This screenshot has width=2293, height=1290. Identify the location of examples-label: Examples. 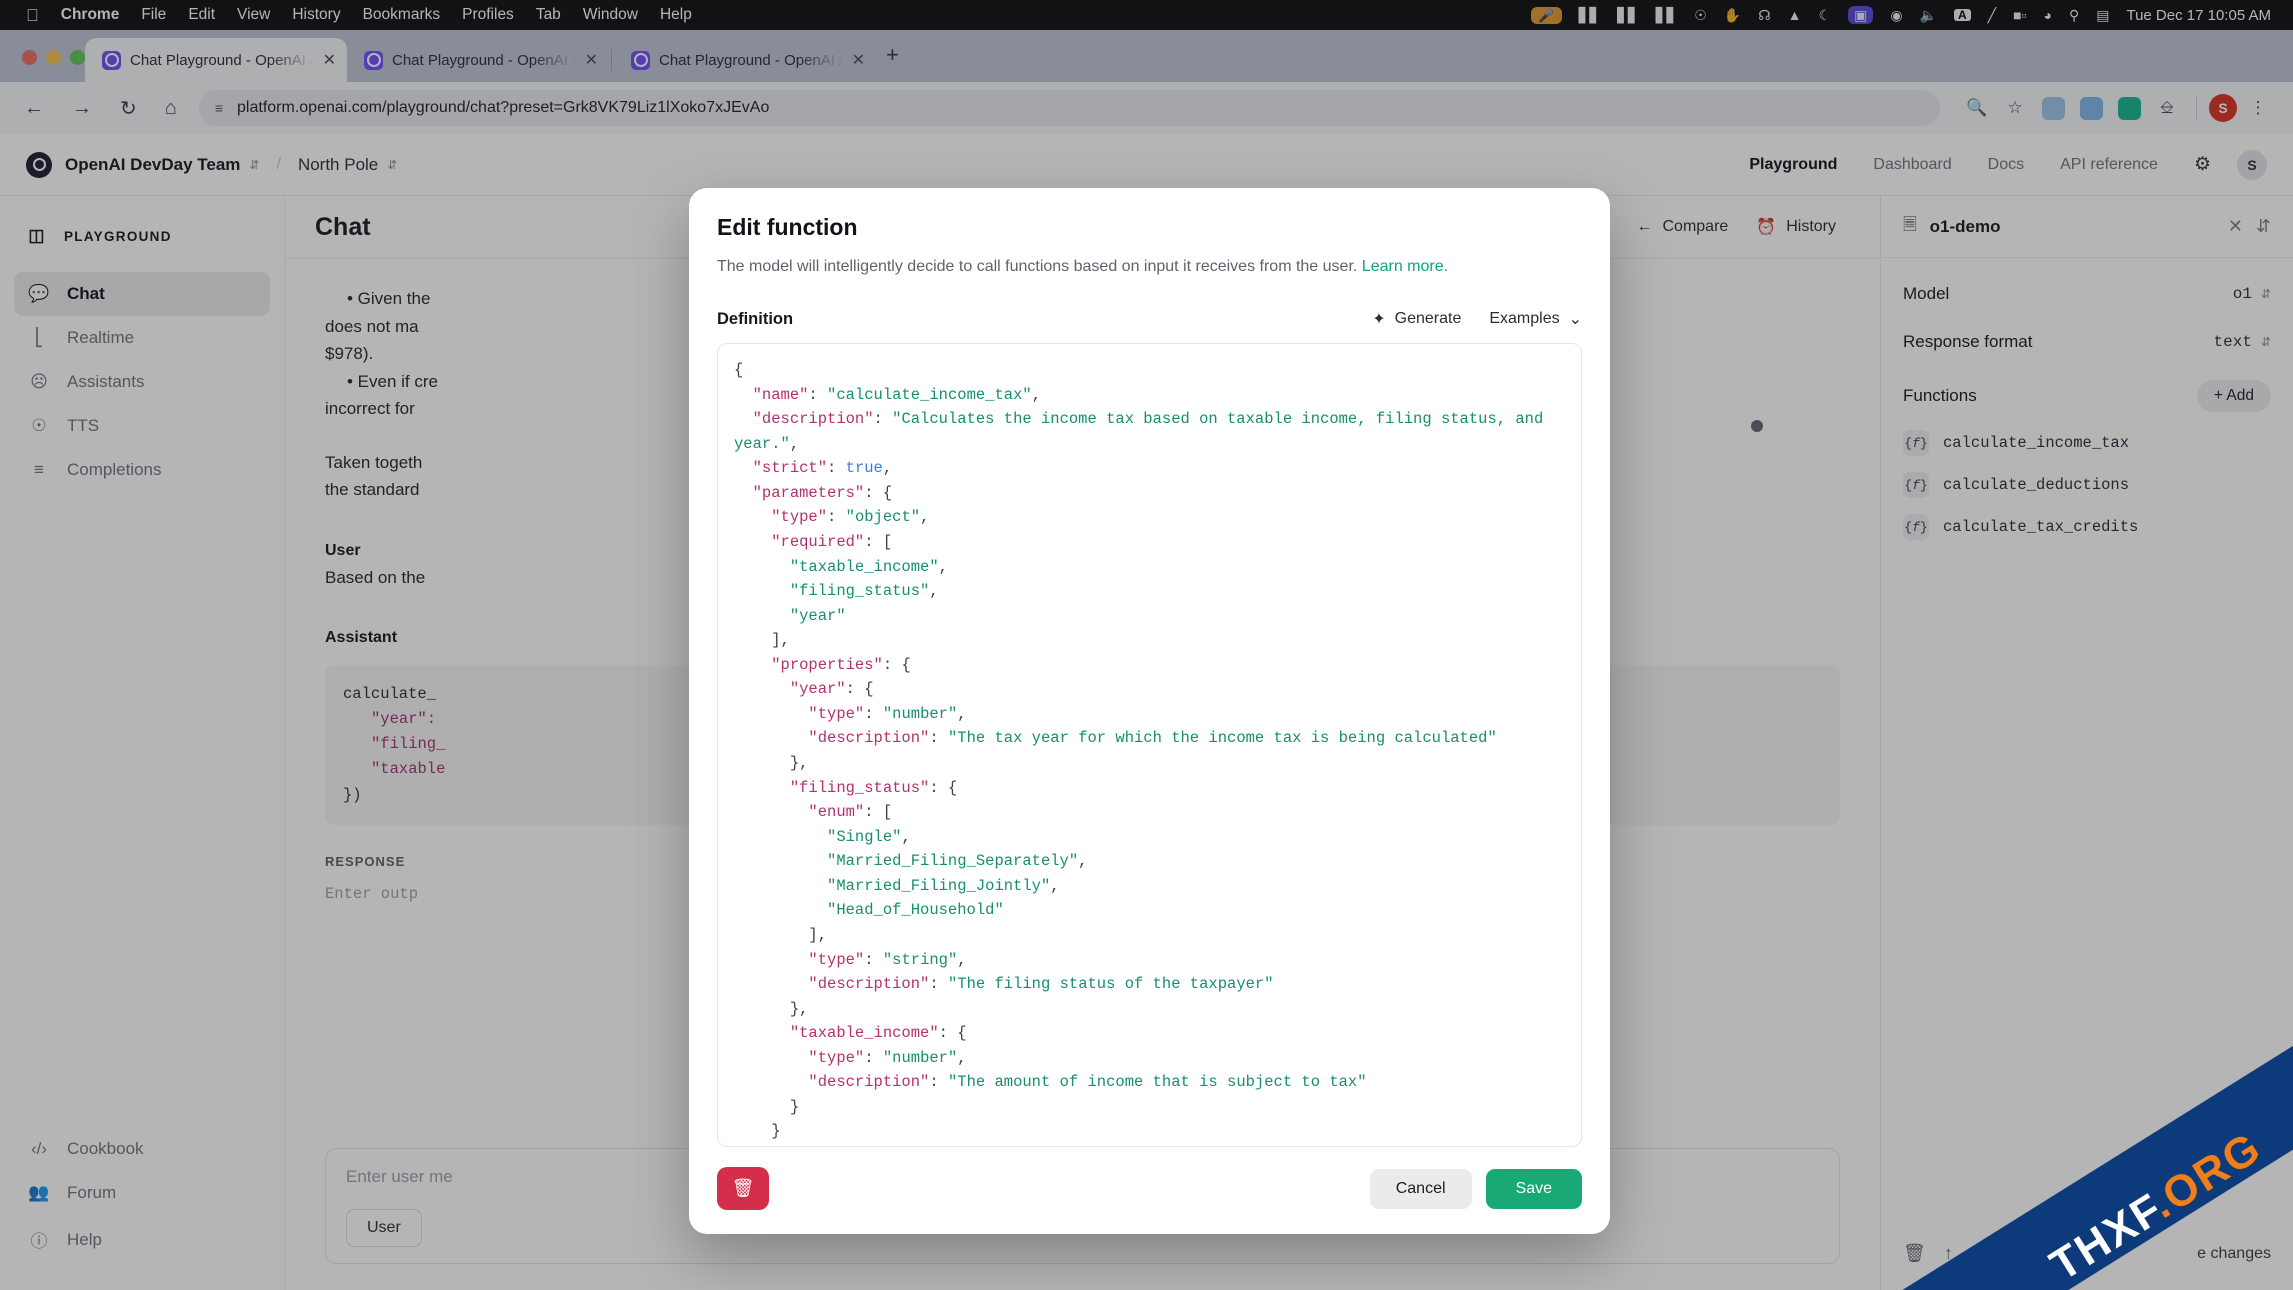
(1524, 318).